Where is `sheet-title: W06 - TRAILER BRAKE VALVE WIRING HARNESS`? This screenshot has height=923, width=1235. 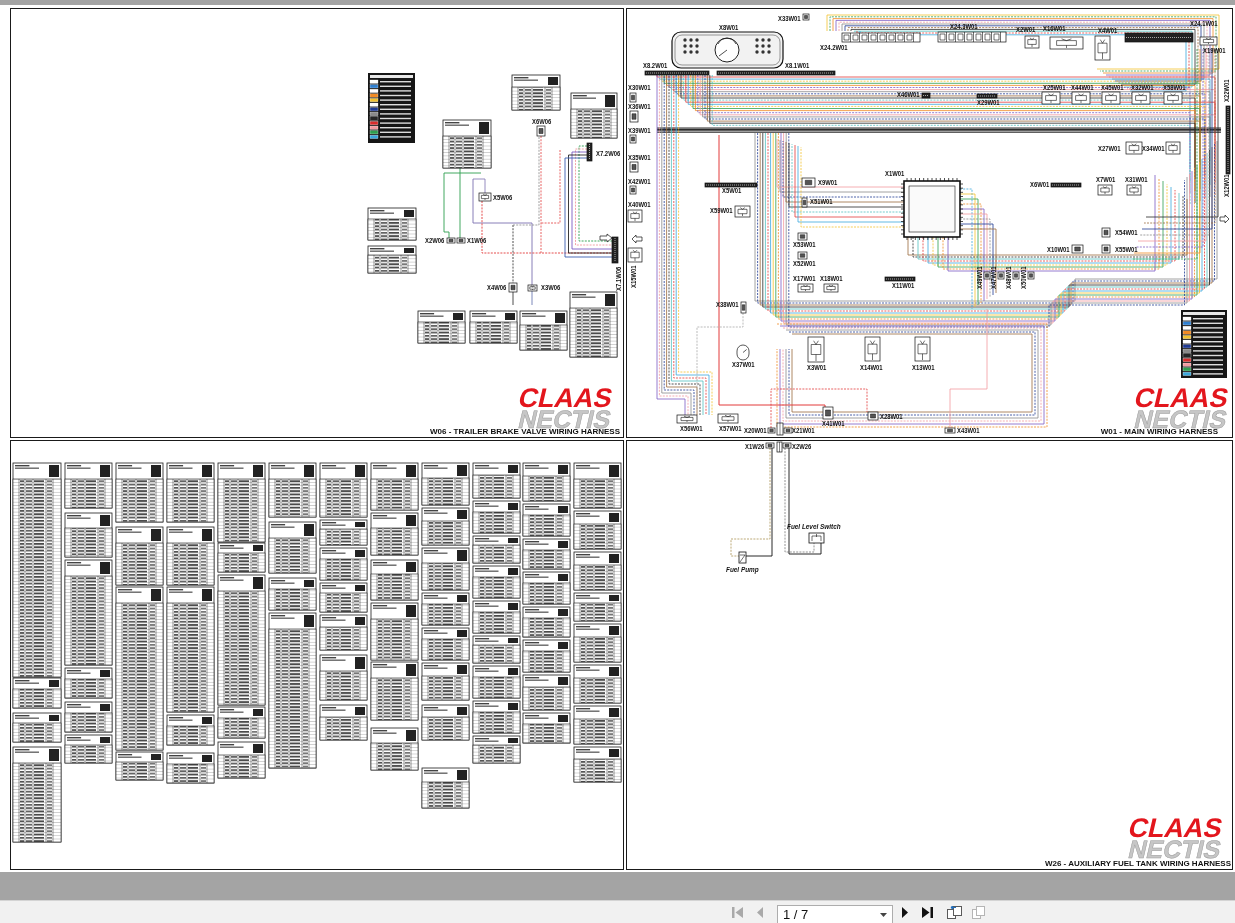
sheet-title: W06 - TRAILER BRAKE VALVE WIRING HARNESS is located at coordinates (525, 432).